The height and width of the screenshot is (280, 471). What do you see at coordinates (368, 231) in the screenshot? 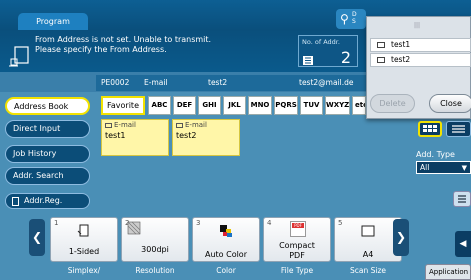
I see `scan-size-icon` at bounding box center [368, 231].